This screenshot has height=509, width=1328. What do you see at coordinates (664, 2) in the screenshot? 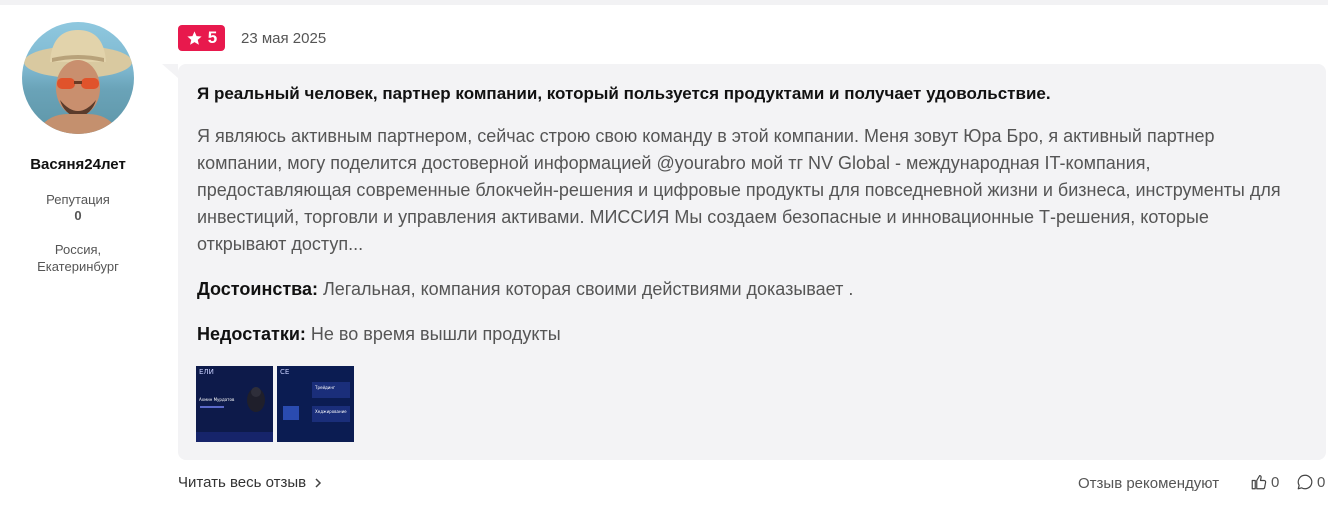
I see `top-divider` at bounding box center [664, 2].